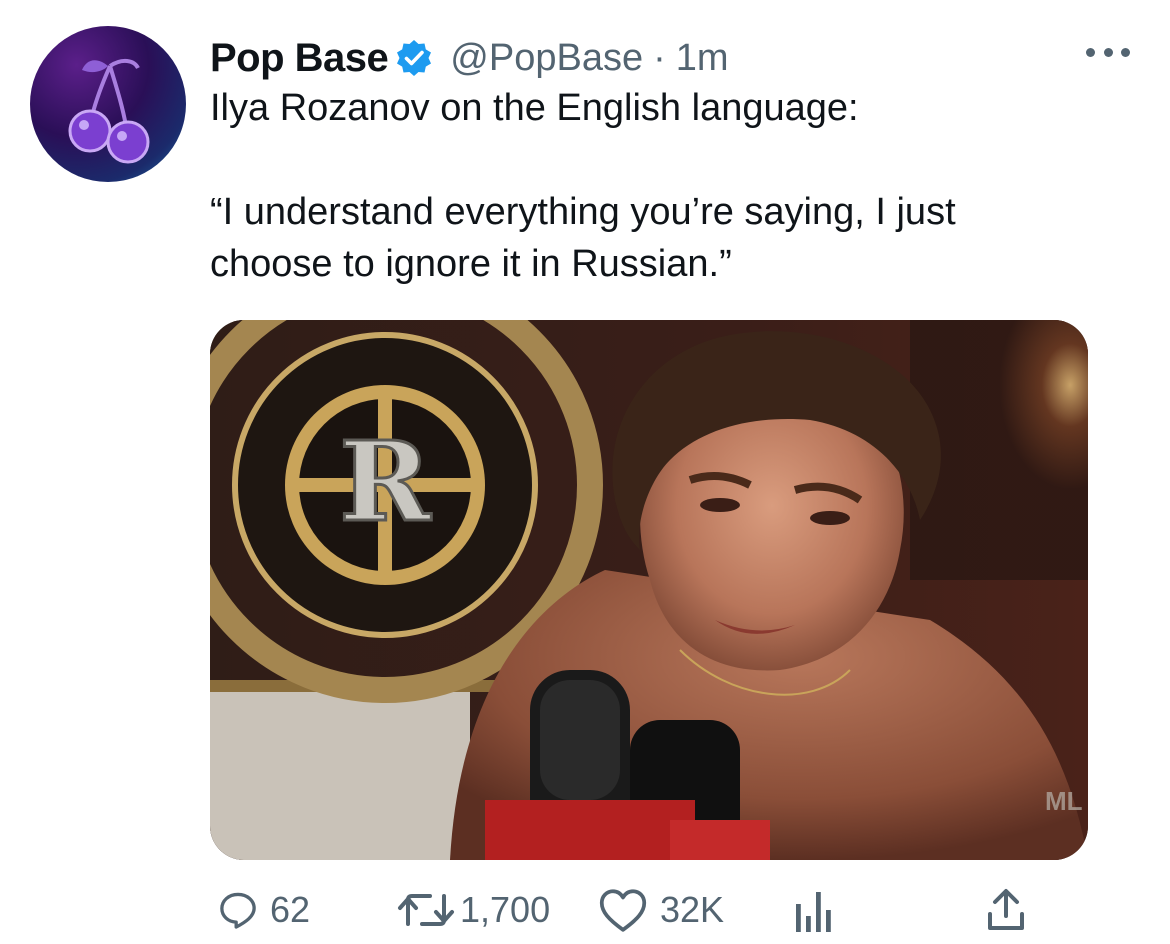  I want to click on more-options-icon, so click(1108, 52).